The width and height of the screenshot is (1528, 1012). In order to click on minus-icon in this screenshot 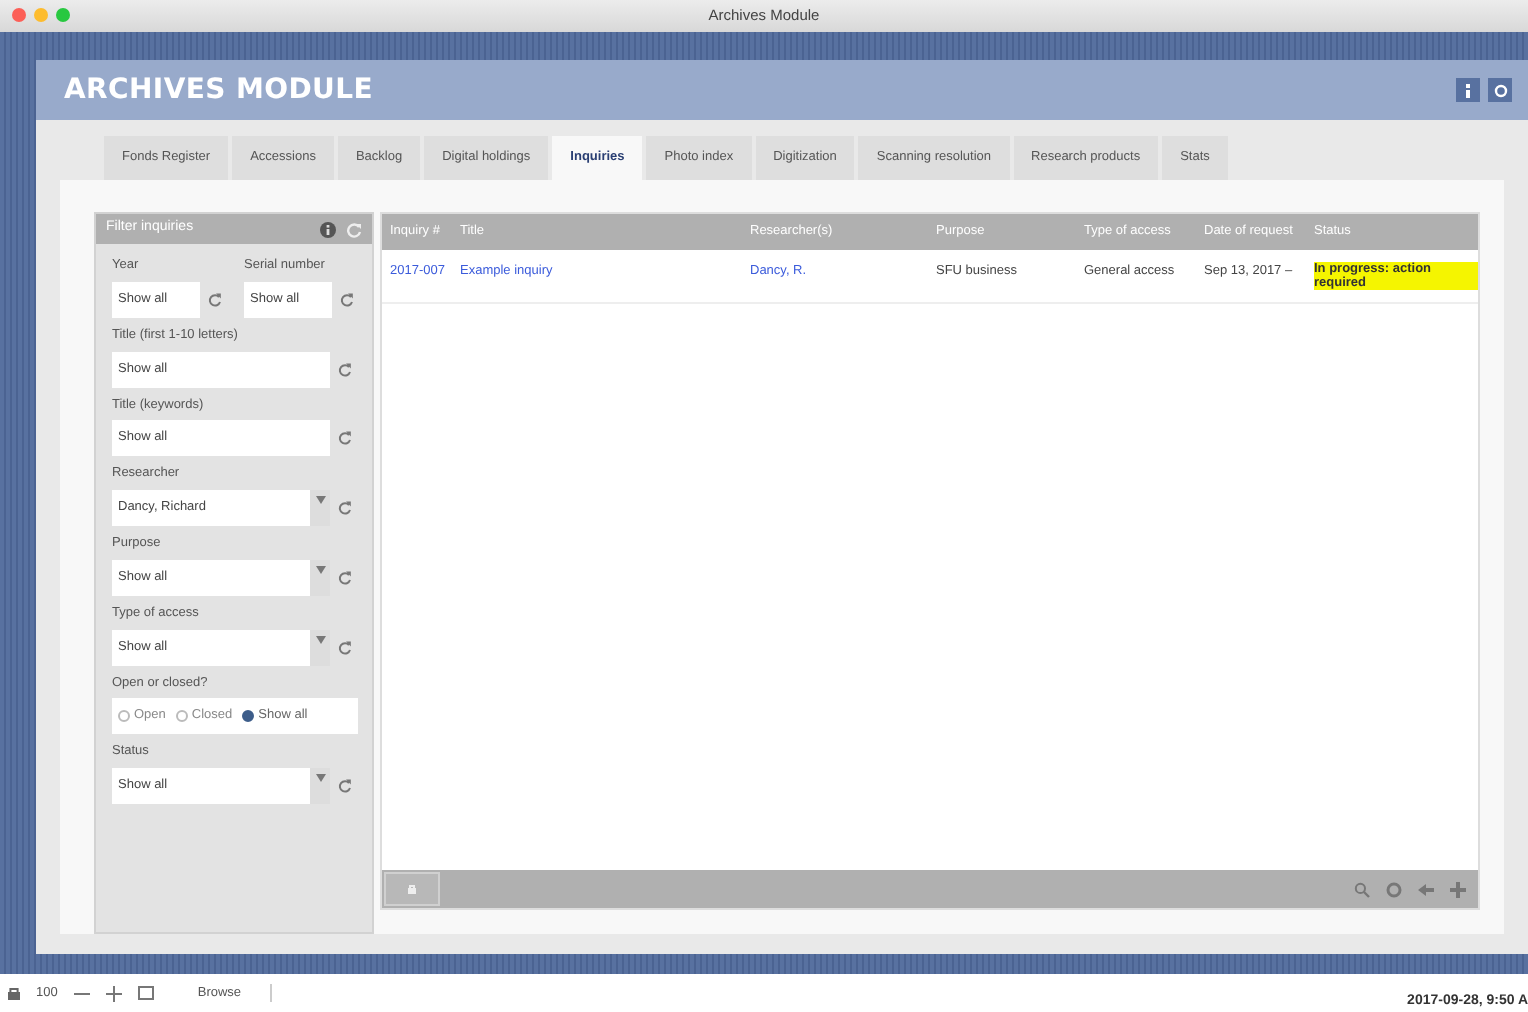, I will do `click(81, 993)`.